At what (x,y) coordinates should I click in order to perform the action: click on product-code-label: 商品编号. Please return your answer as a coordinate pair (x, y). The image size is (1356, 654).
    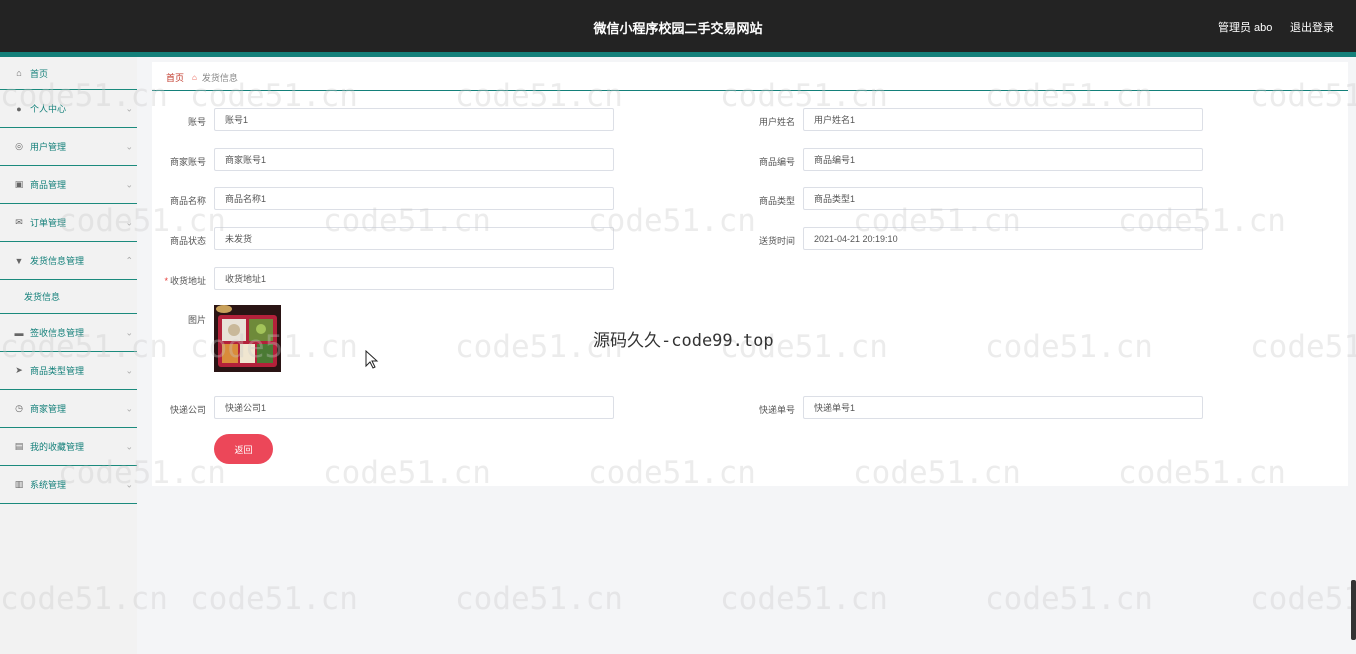
    Looking at the image, I should click on (776, 162).